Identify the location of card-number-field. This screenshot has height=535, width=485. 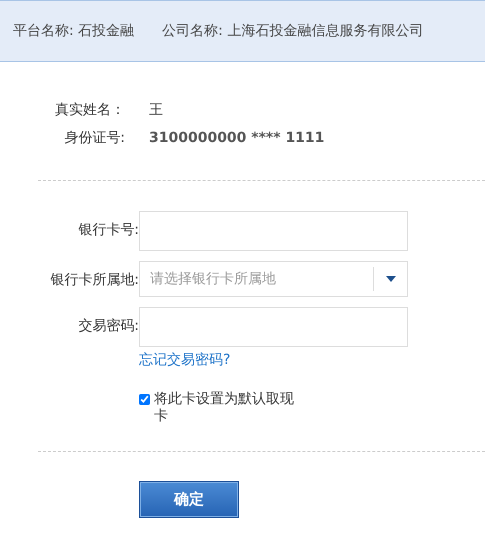
(273, 231).